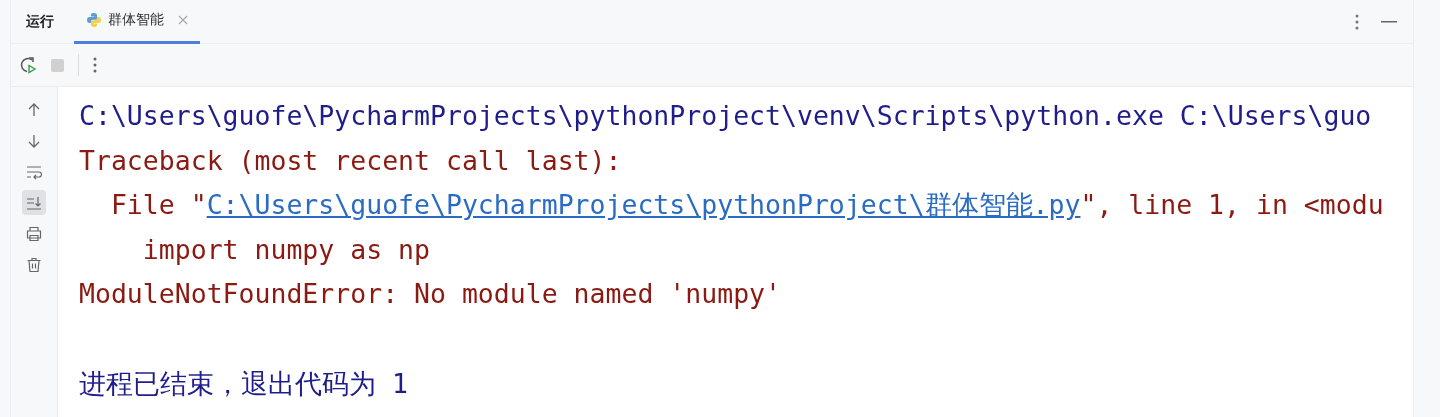 This screenshot has width=1440, height=417. I want to click on python-icon, so click(94, 20).